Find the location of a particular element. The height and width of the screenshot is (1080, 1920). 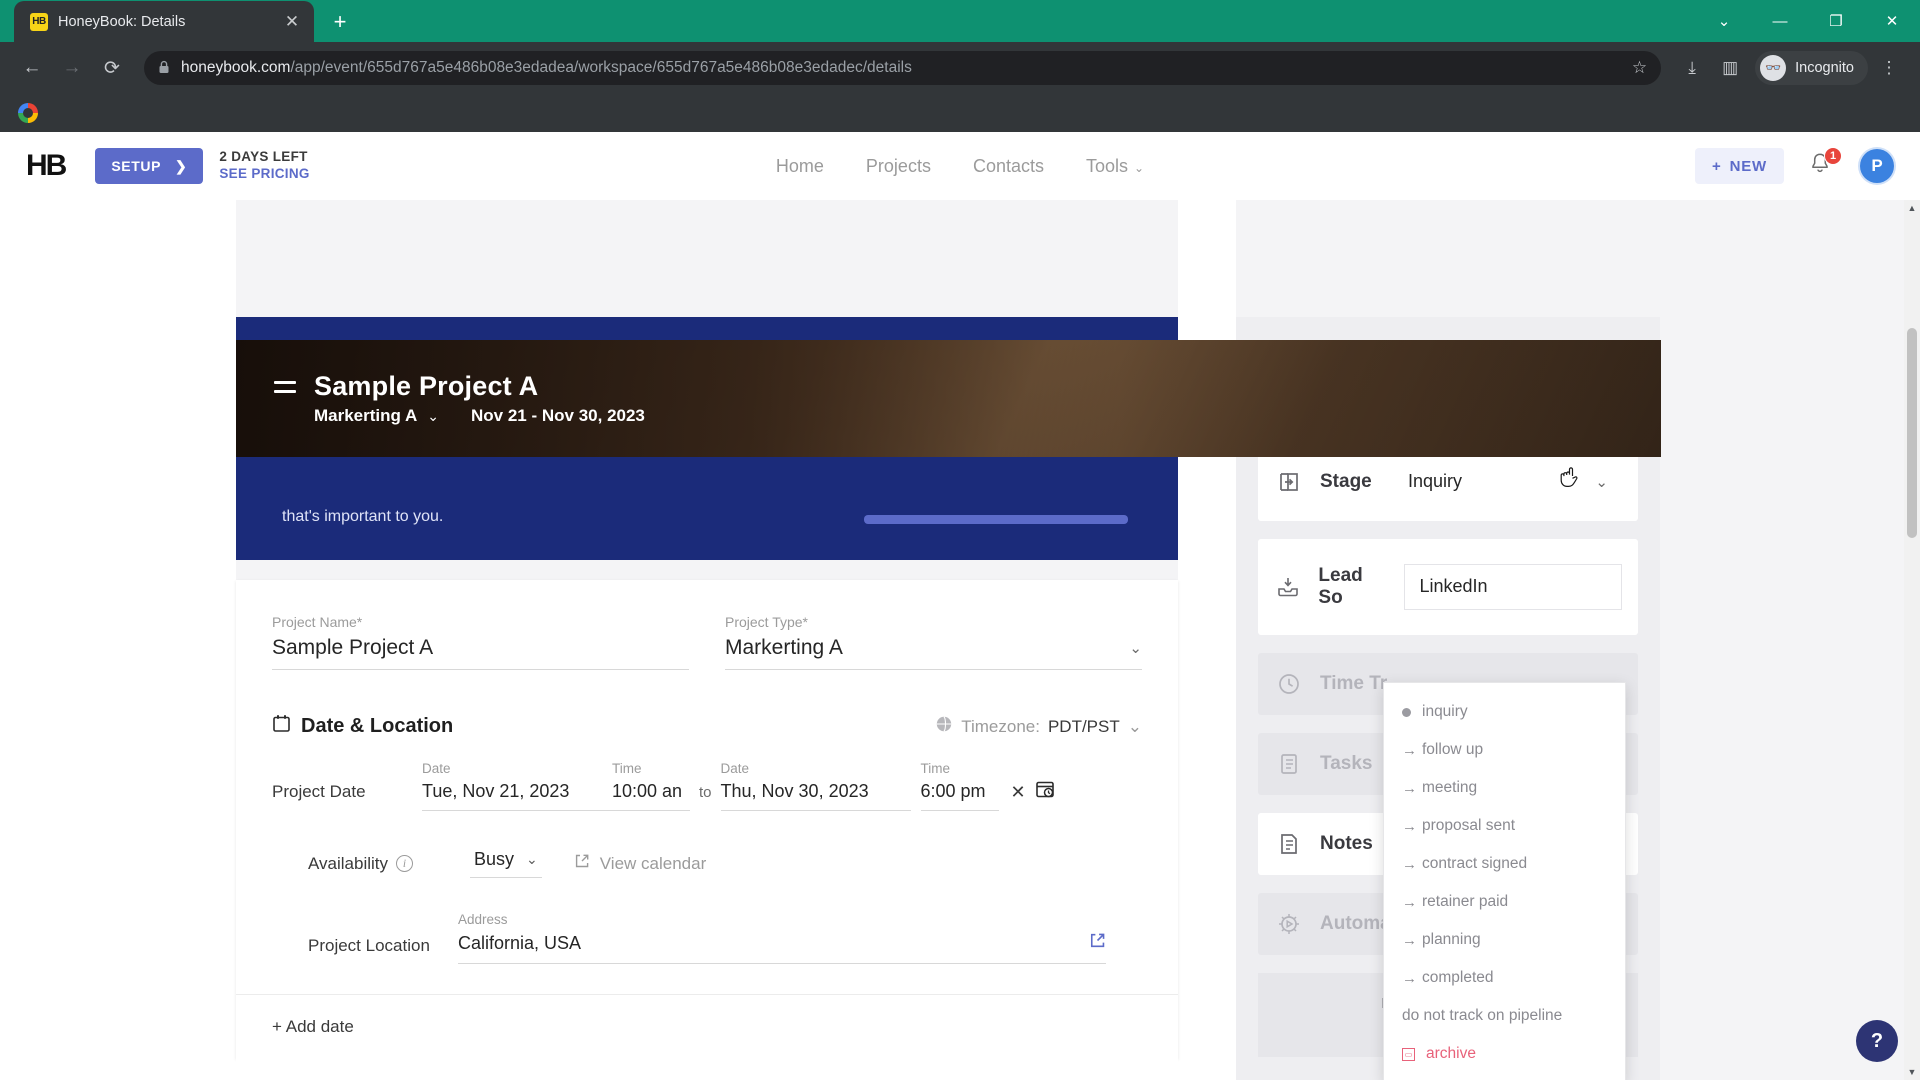

minimize-icon: — is located at coordinates (1780, 21).